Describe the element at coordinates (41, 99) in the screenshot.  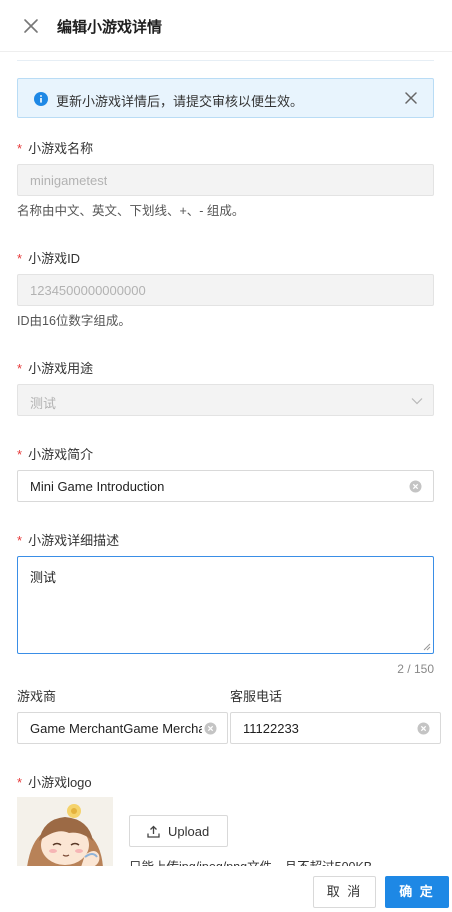
I see `info-icon` at that location.